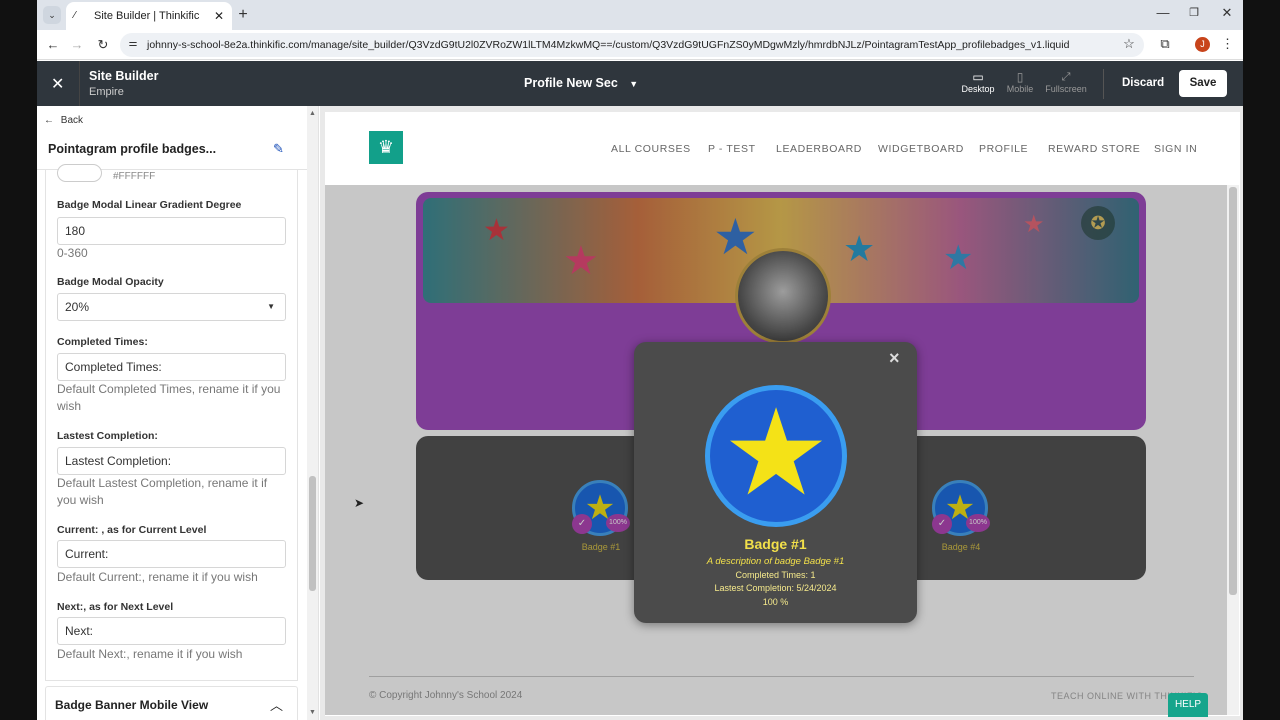 The image size is (1280, 720). I want to click on right-dark-border, so click(1261, 360).